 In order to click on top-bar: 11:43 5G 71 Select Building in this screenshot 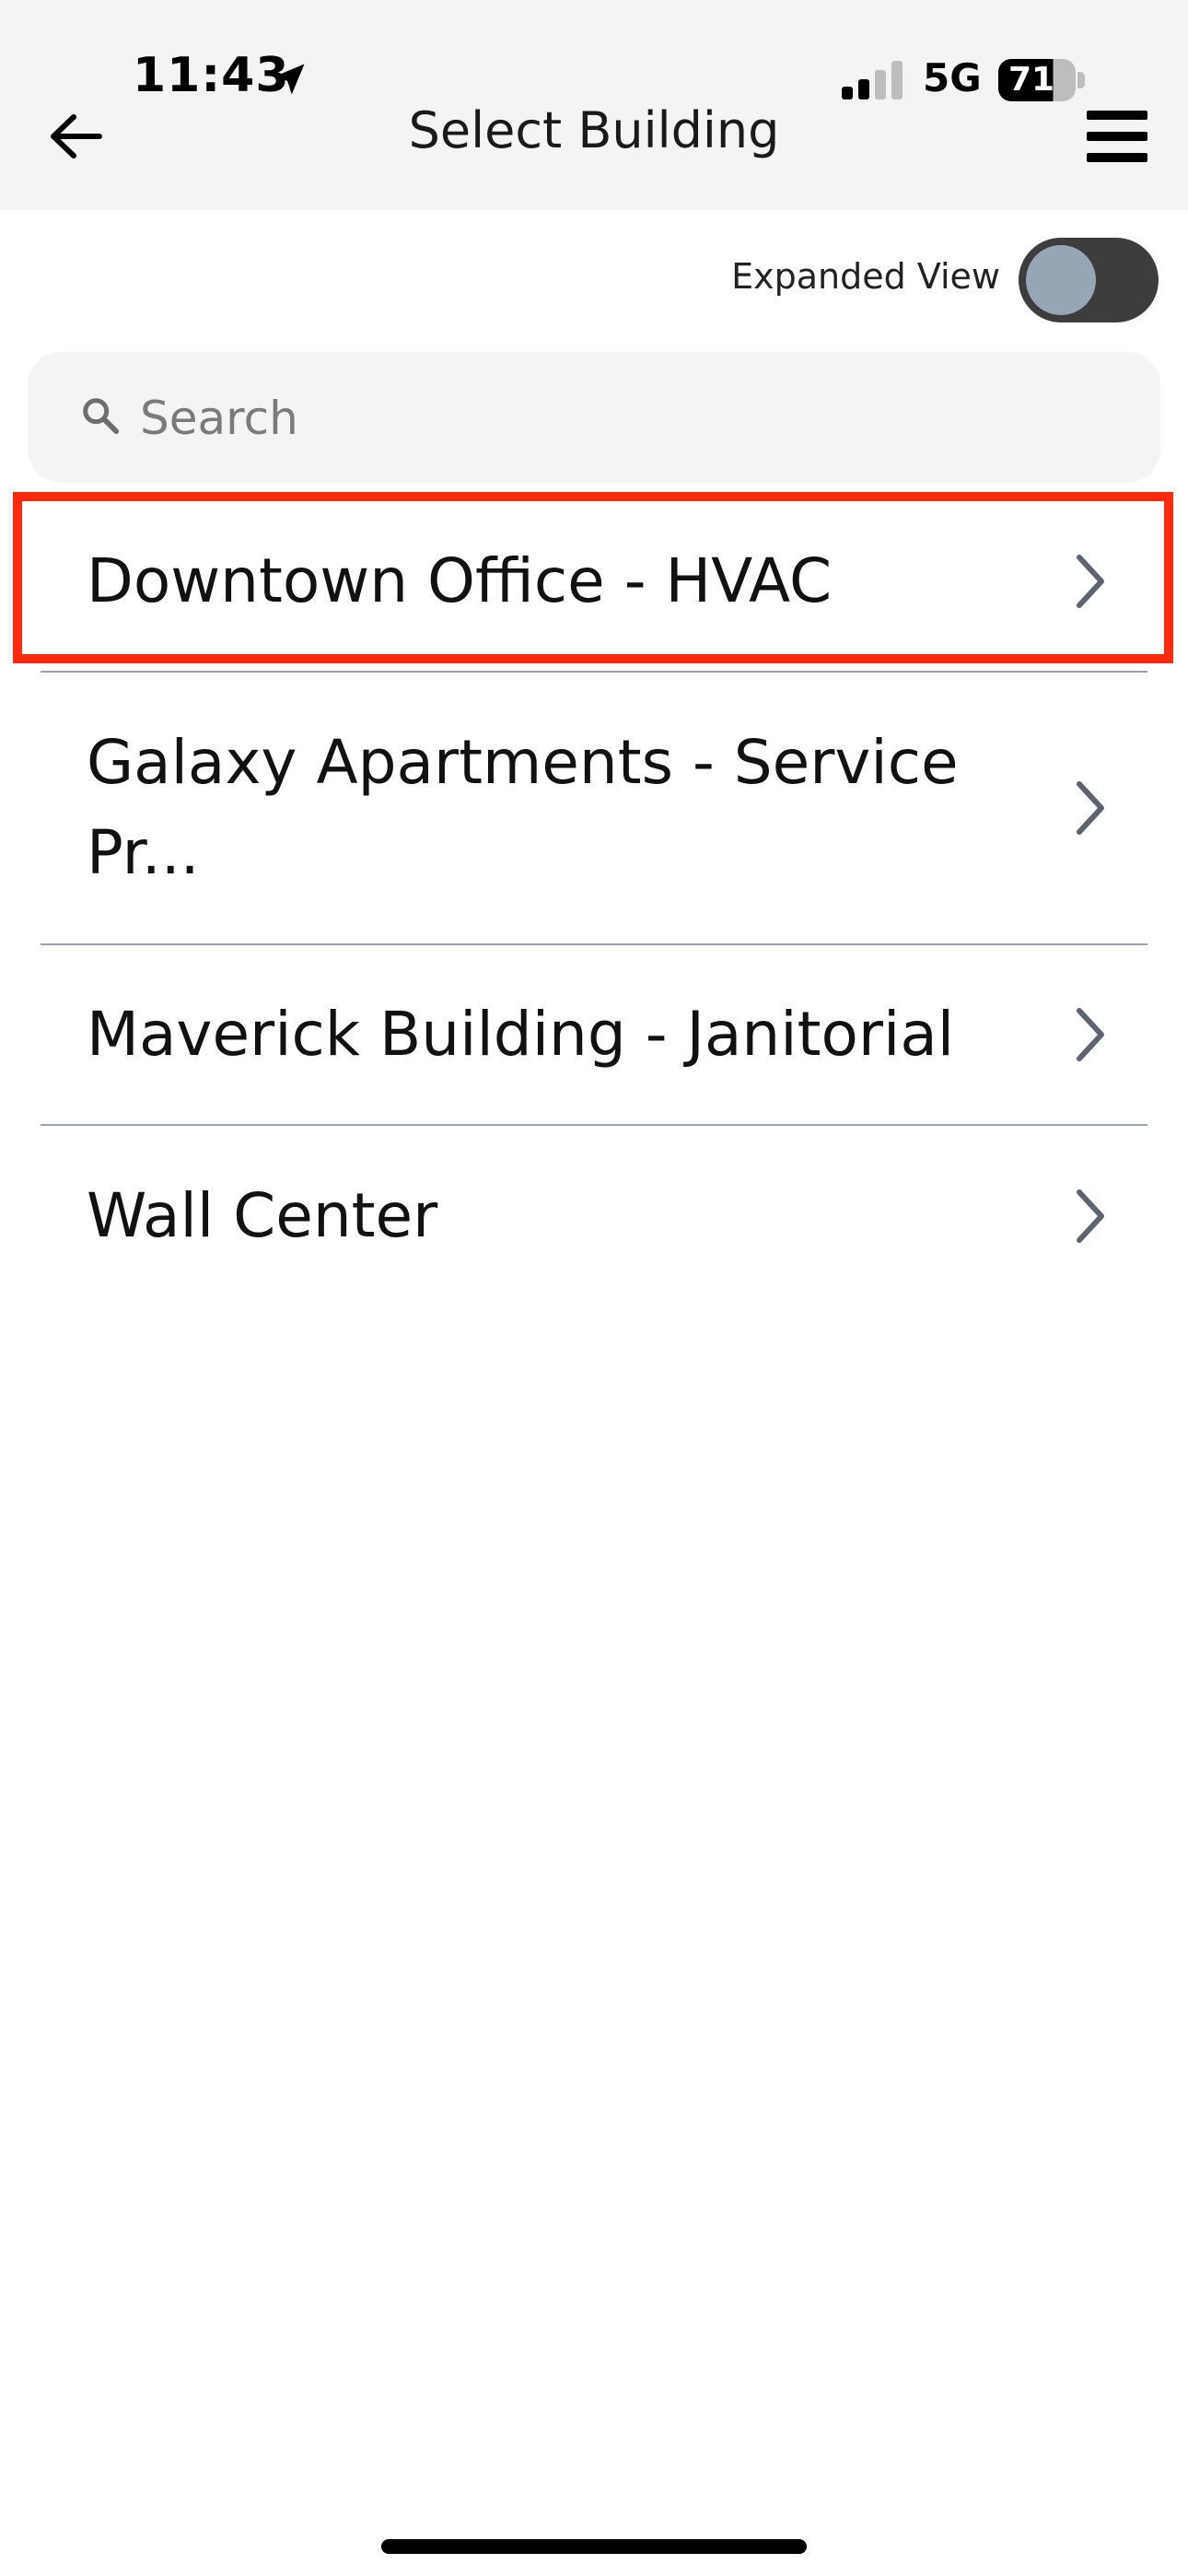, I will do `click(594, 105)`.